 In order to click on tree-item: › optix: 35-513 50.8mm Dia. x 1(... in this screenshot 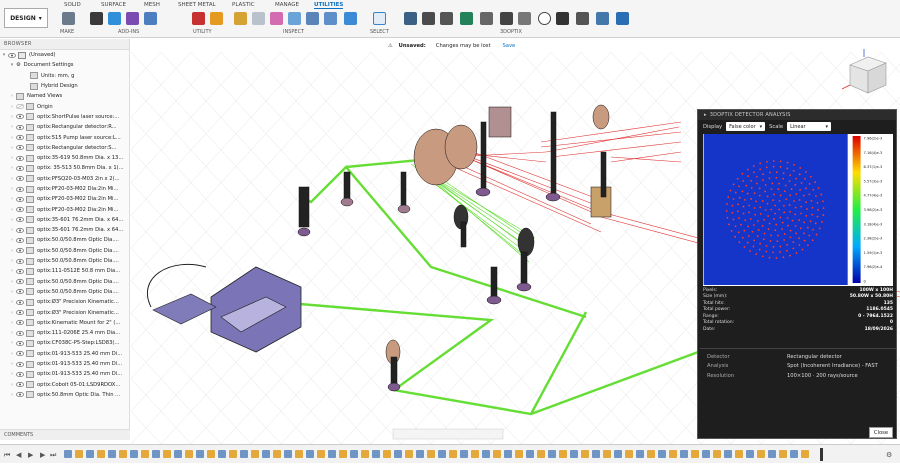, I will do `click(64, 168)`.